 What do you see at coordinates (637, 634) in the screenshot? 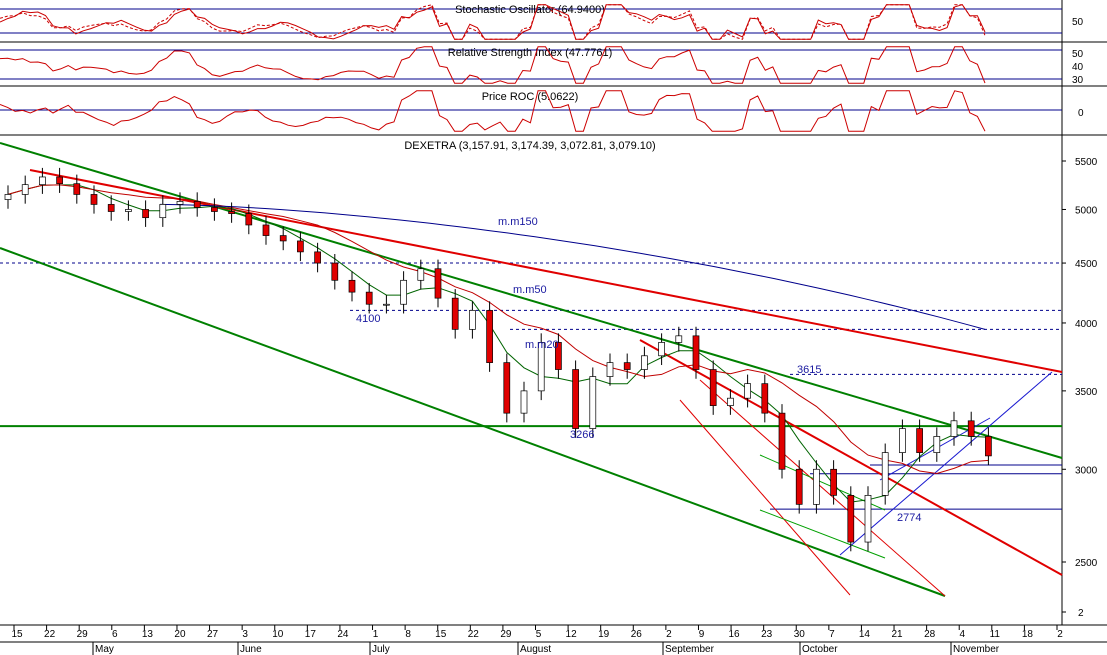
I see `date-tick-label: 26` at bounding box center [637, 634].